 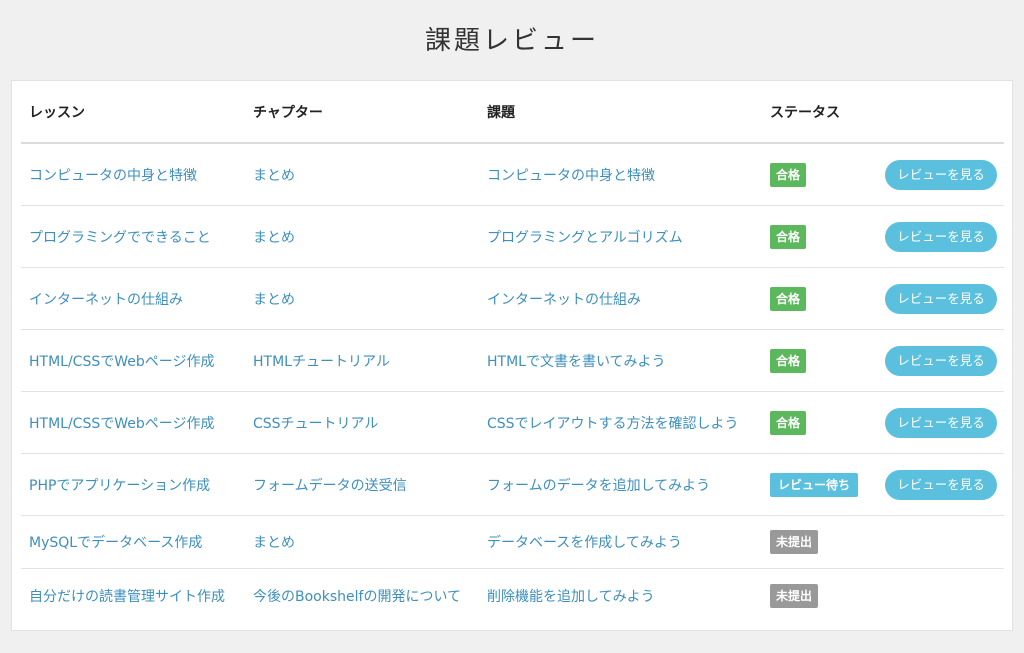 I want to click on lesson-link: PHPでアプリケーション作成, so click(x=119, y=485).